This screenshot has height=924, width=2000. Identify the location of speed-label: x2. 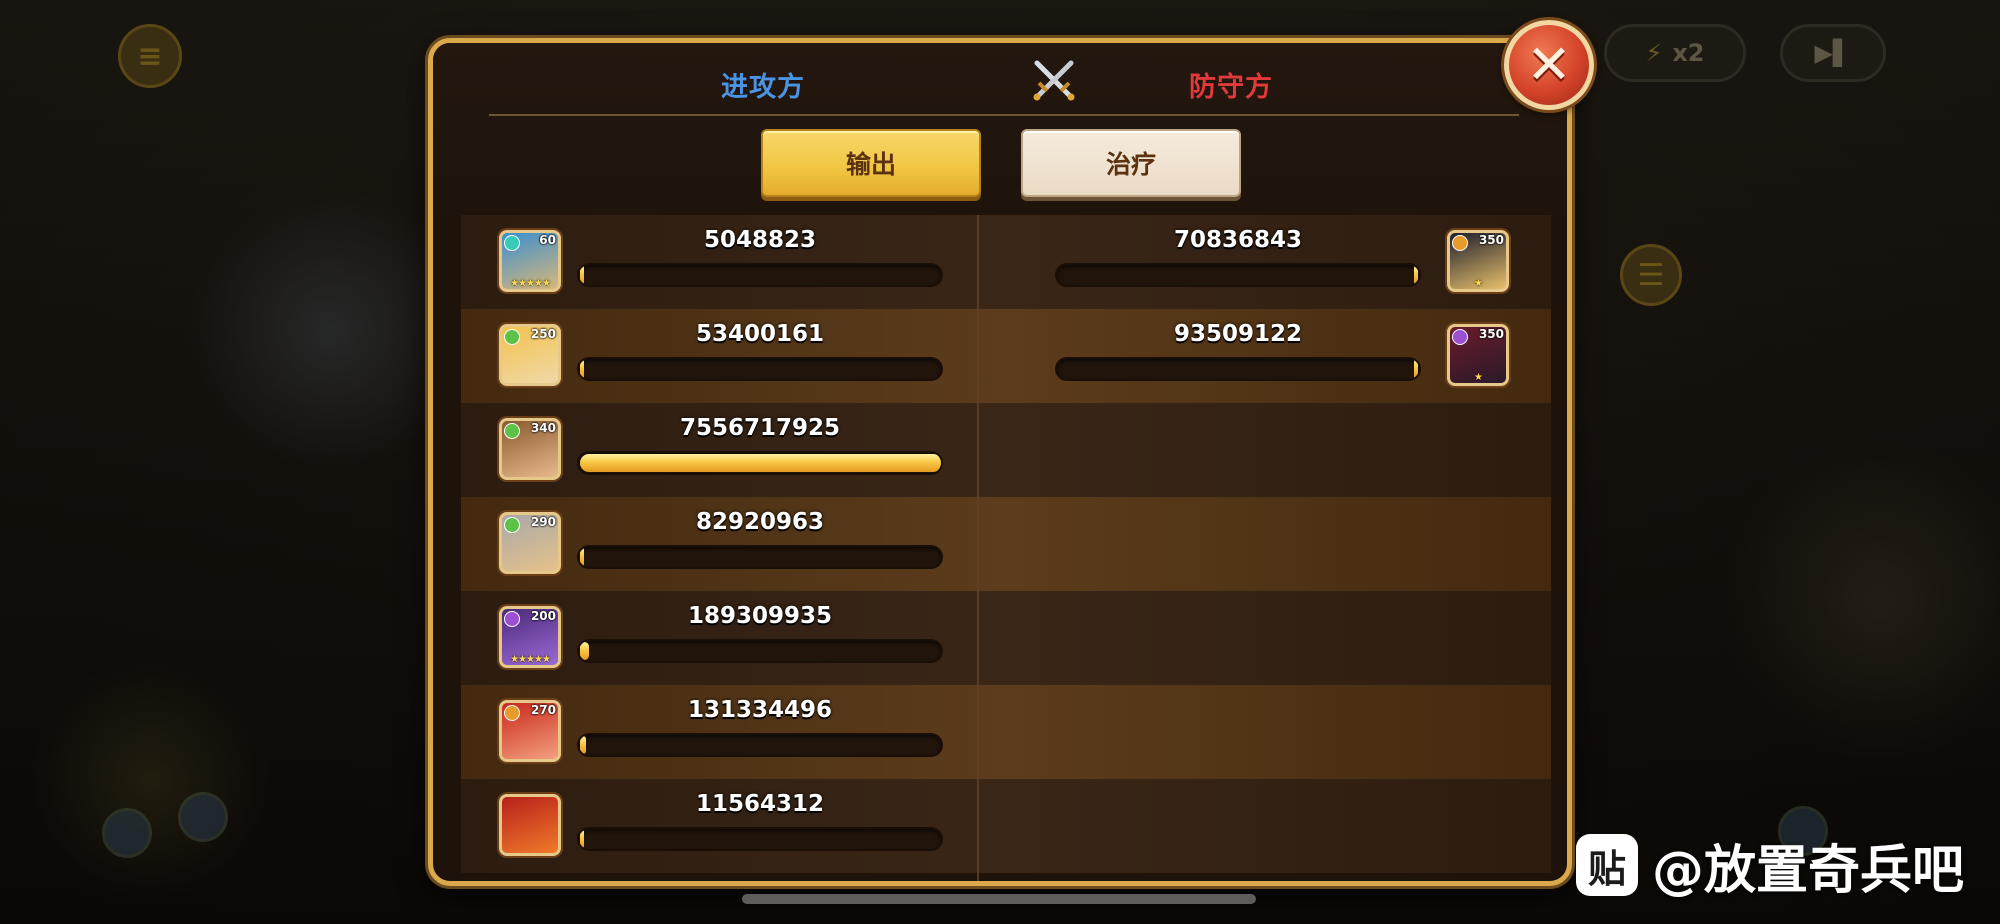
(1688, 53).